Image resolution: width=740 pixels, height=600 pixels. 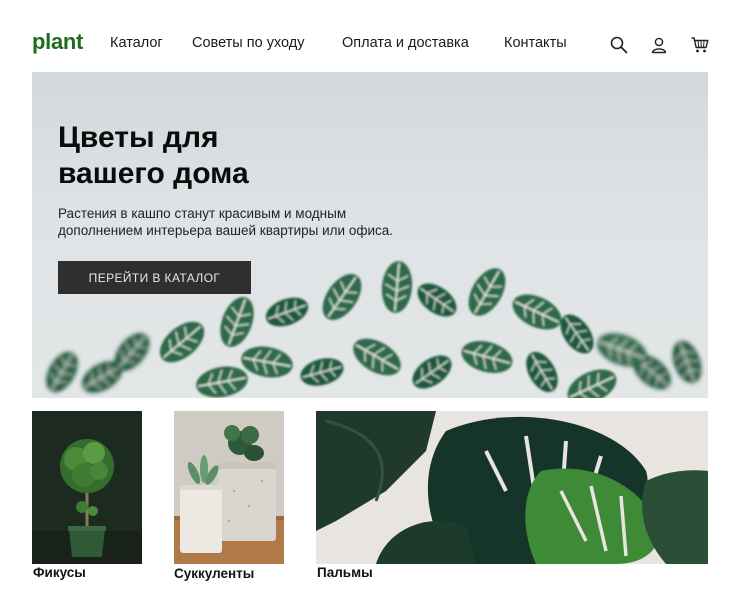 What do you see at coordinates (238, 156) in the screenshot?
I see `hero-title: Цветы для вашего дома` at bounding box center [238, 156].